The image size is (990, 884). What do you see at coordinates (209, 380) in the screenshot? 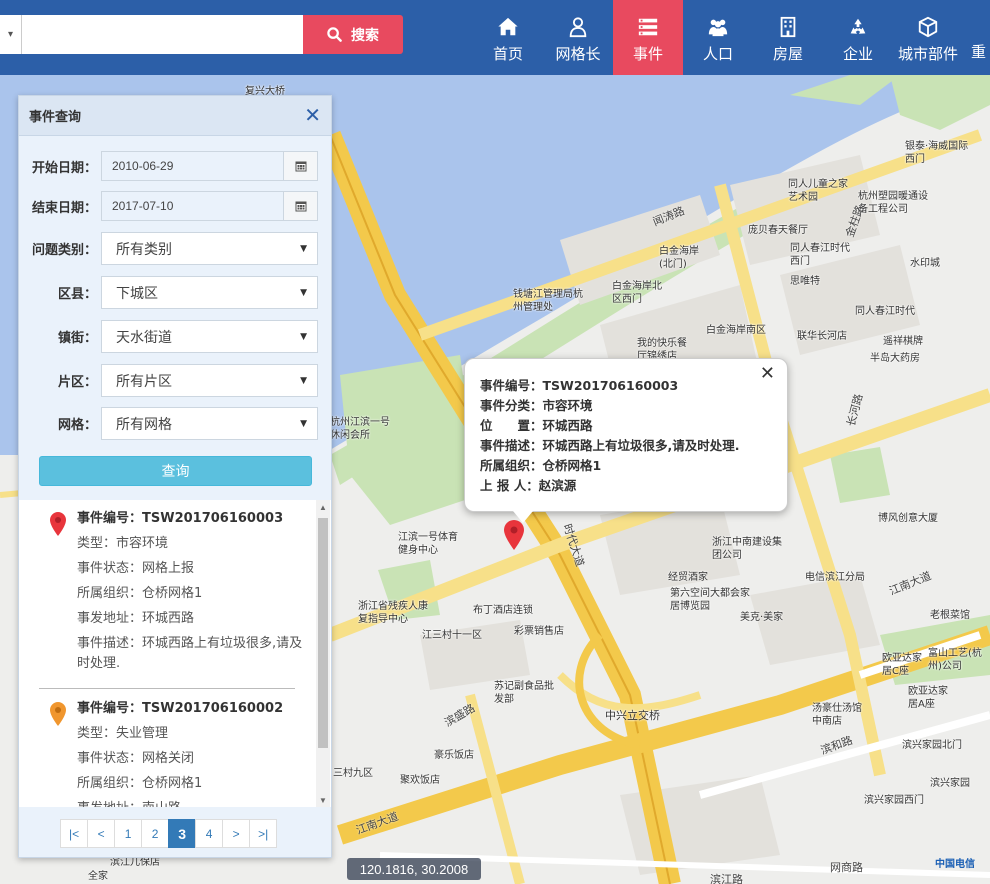
I see `area-select: 所有片区 ▼` at bounding box center [209, 380].